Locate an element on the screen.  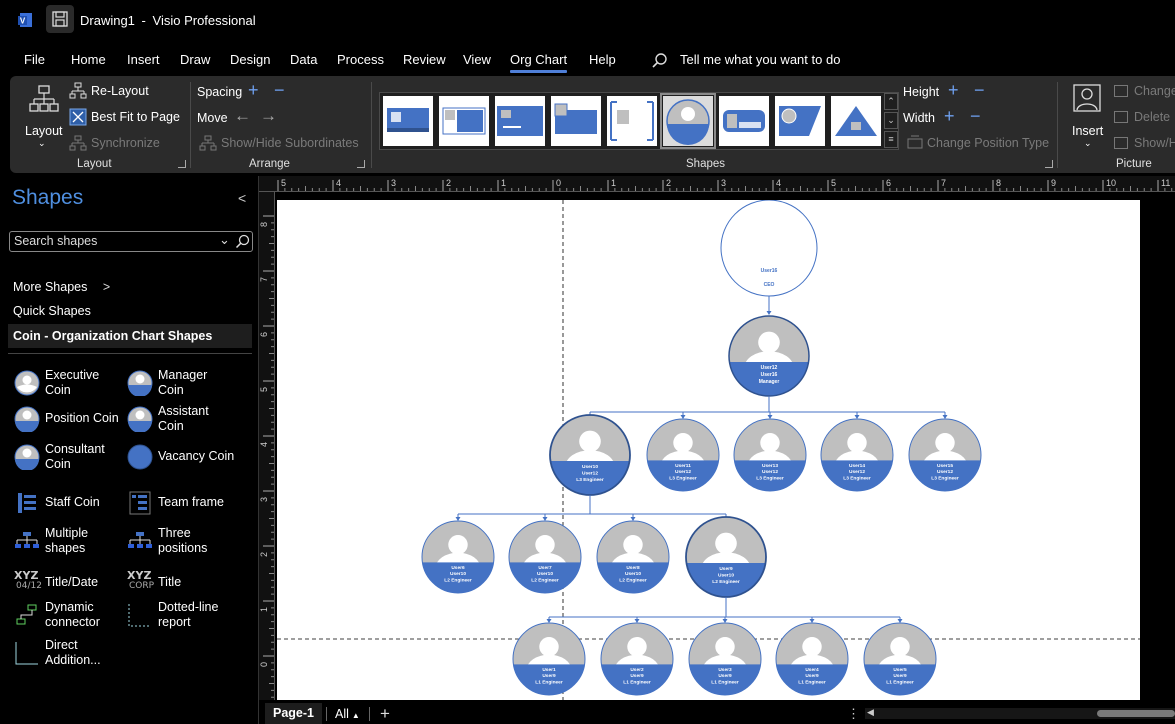
coin-level1-5: User5User9L1 Engineer is located at coordinates (900, 659).